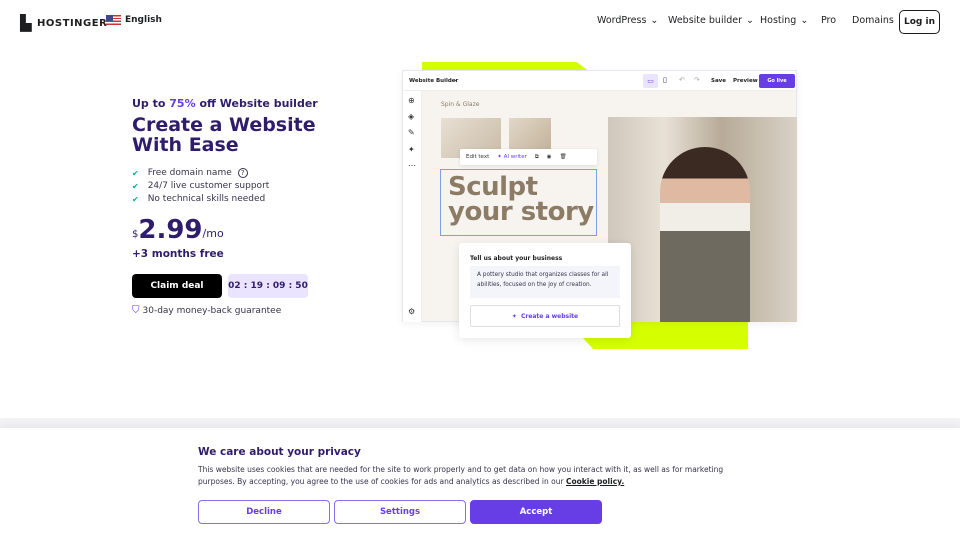  Describe the element at coordinates (702, 219) in the screenshot. I see `potter-photo` at that location.